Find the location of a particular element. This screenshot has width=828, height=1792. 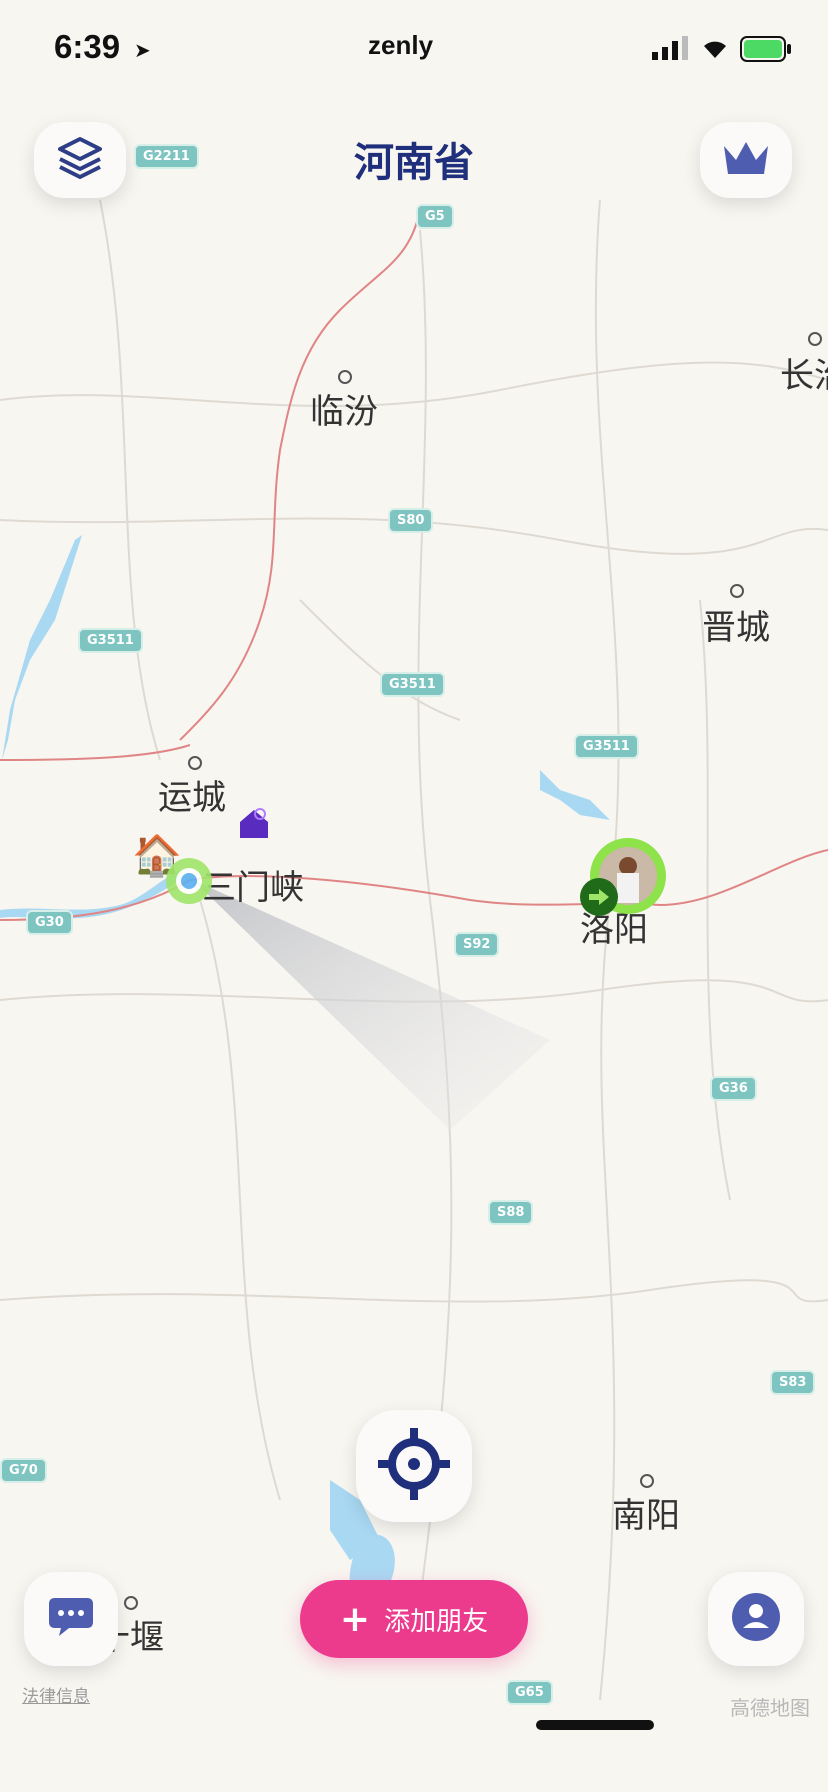

crosshair-icon is located at coordinates (414, 1466).